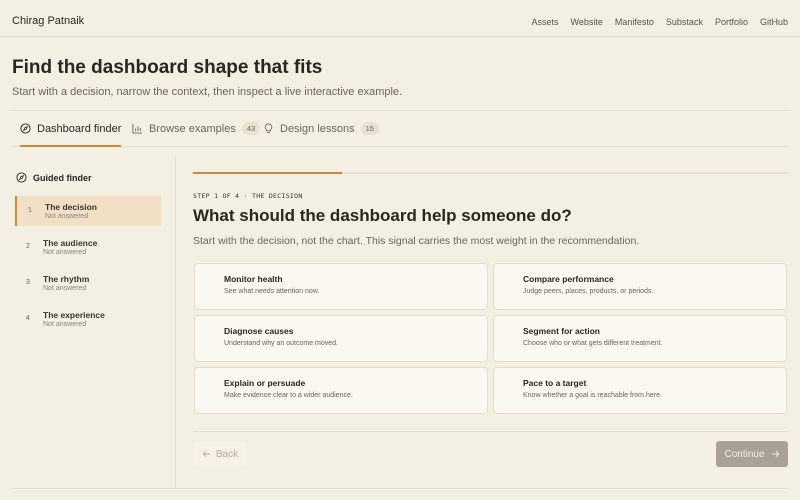 This screenshot has height=500, width=800. Describe the element at coordinates (79, 128) in the screenshot. I see `tab-label: Dashboard finder` at that location.